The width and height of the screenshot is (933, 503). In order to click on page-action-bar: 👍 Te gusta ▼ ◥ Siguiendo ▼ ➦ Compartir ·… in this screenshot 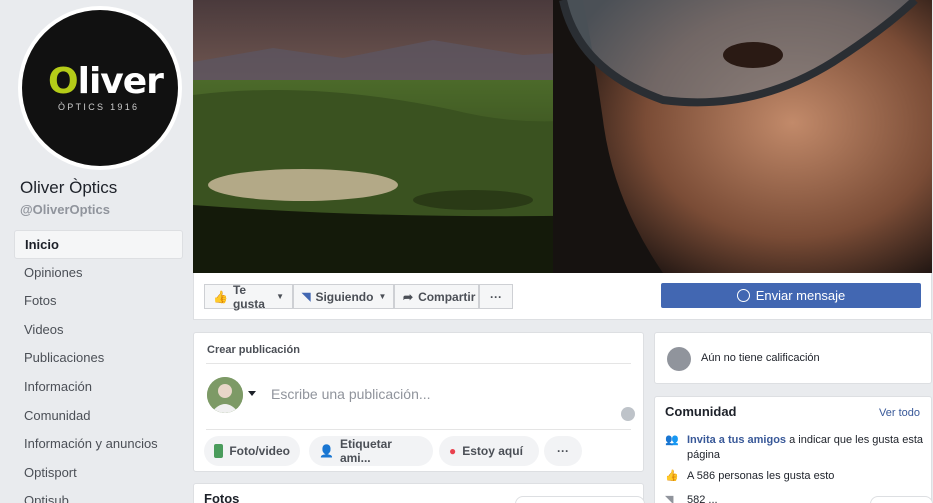, I will do `click(562, 296)`.